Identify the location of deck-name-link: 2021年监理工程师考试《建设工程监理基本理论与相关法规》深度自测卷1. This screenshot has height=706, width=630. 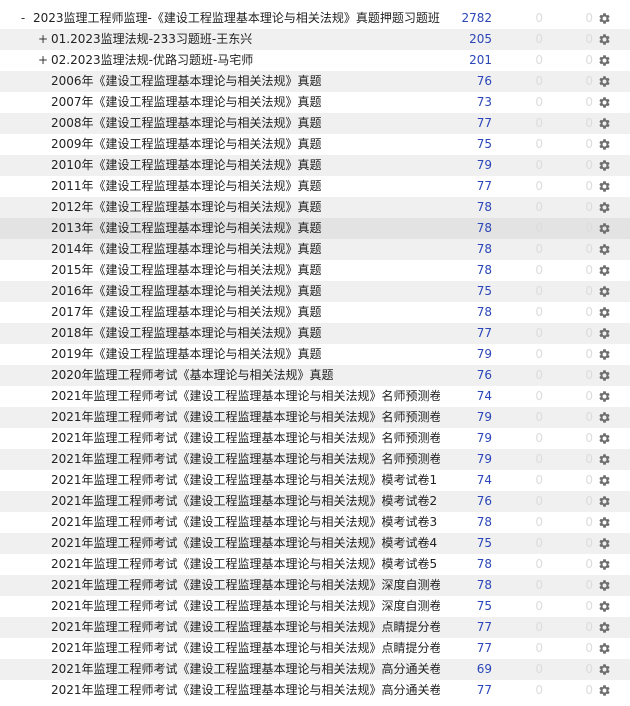
(245, 585).